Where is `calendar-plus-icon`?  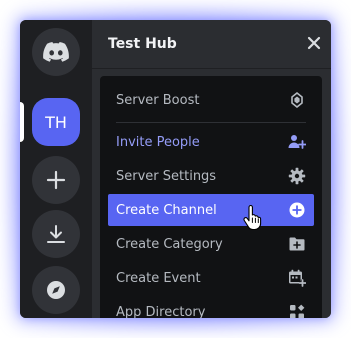
calendar-plus-icon is located at coordinates (297, 278).